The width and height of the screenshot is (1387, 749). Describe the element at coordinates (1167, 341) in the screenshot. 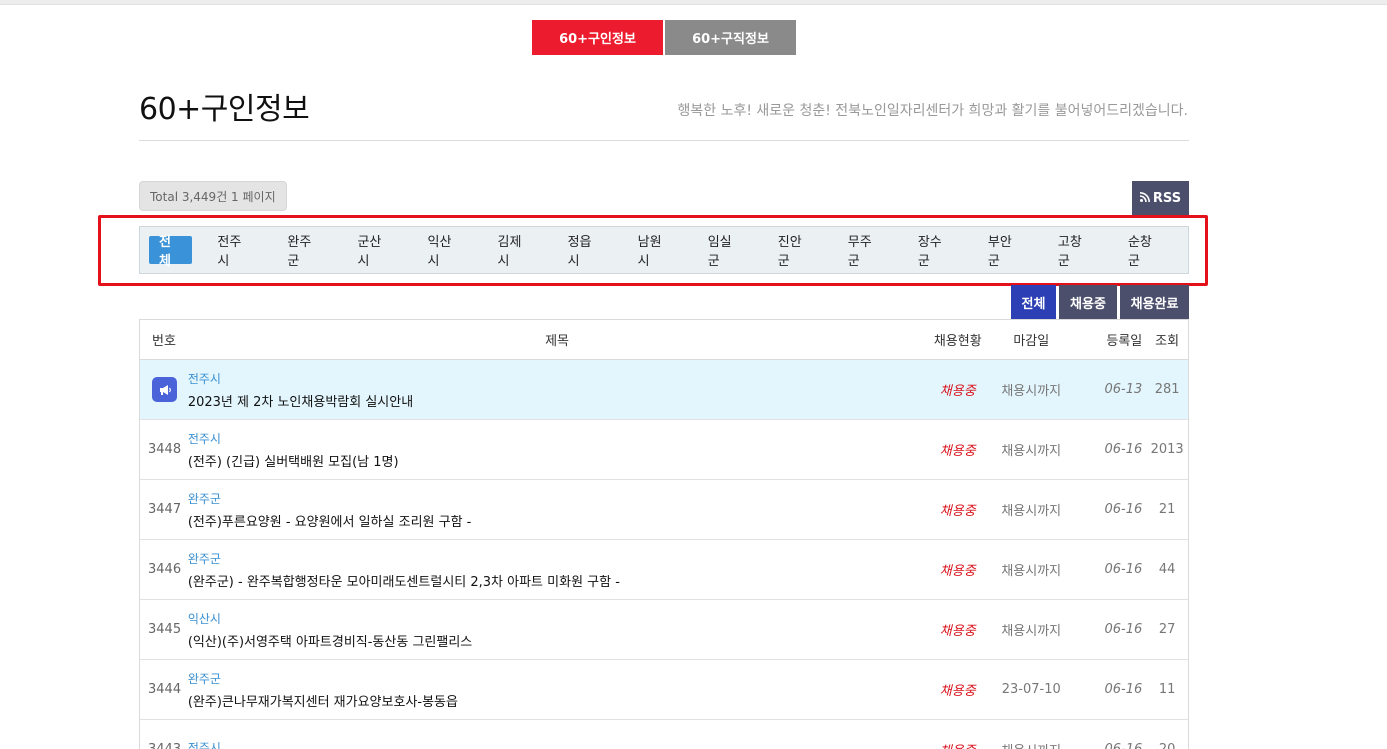

I see `header-views: 조회` at that location.